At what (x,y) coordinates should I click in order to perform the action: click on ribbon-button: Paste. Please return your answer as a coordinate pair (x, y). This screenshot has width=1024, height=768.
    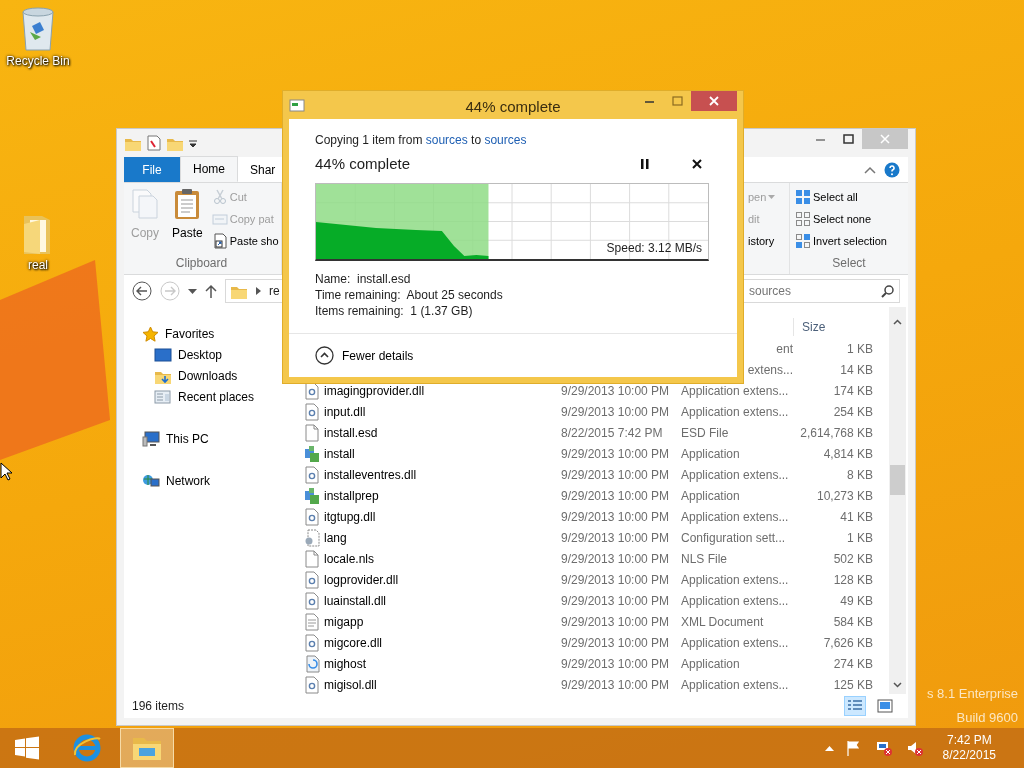
    Looking at the image, I should click on (187, 219).